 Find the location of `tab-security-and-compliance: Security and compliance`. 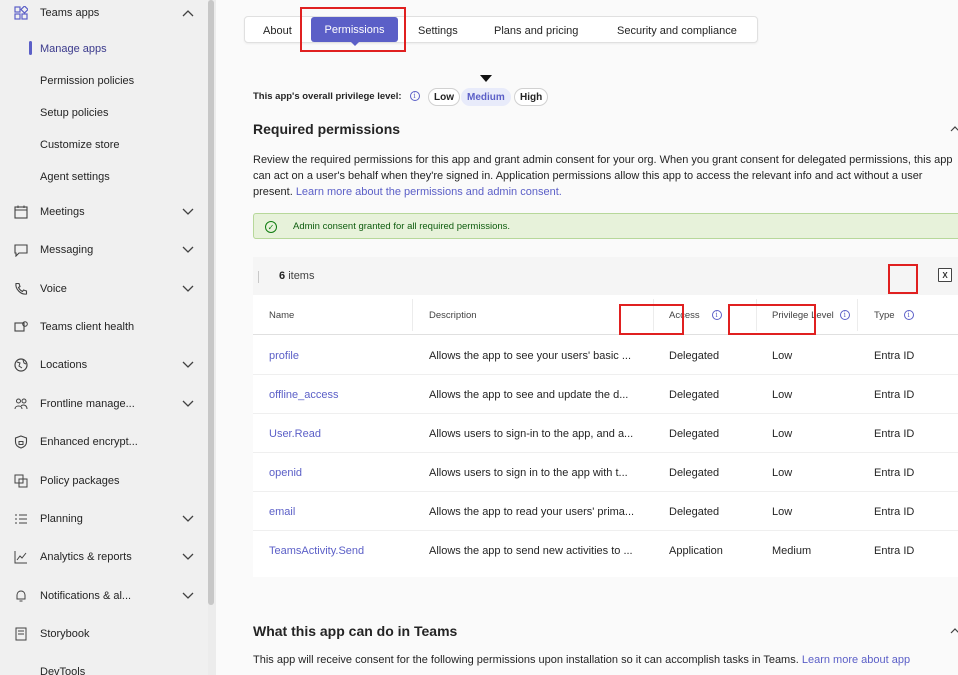

tab-security-and-compliance: Security and compliance is located at coordinates (677, 30).